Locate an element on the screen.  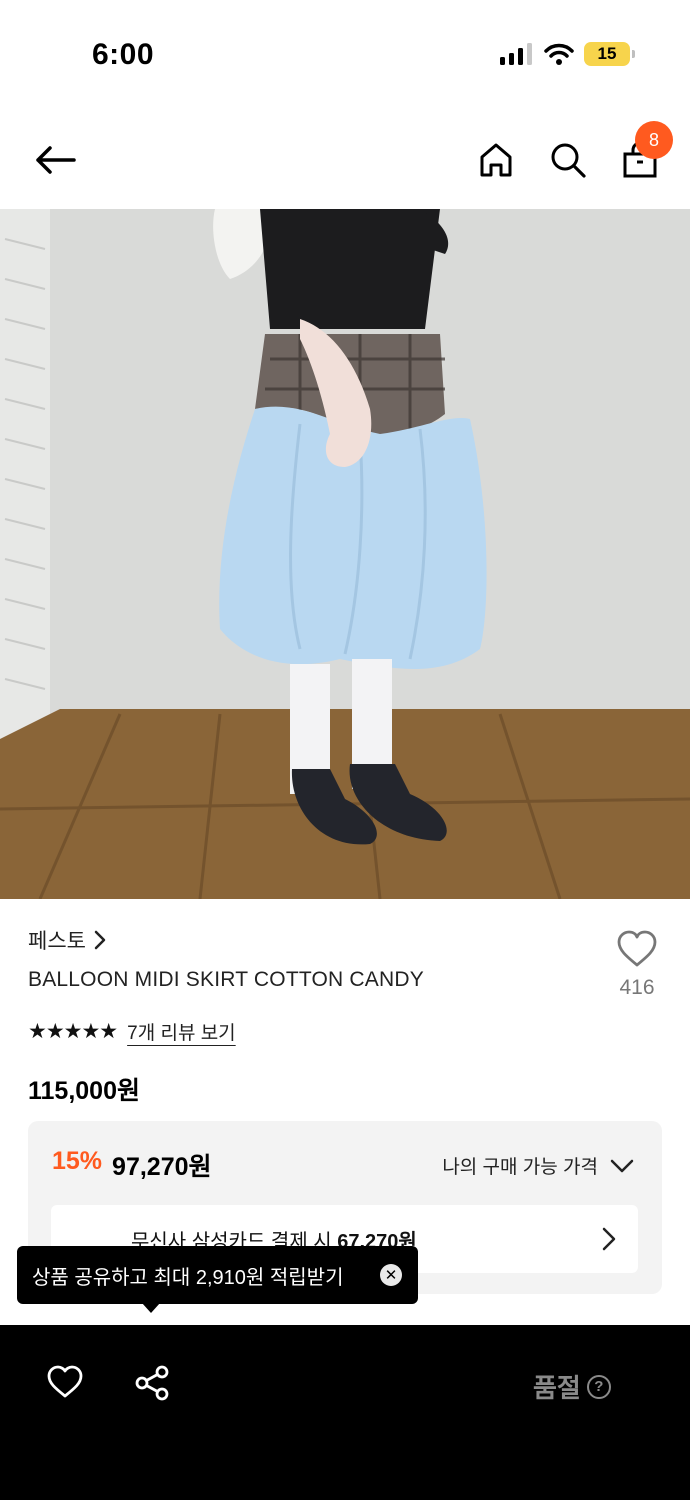
share-button is located at coordinates (153, 1385).